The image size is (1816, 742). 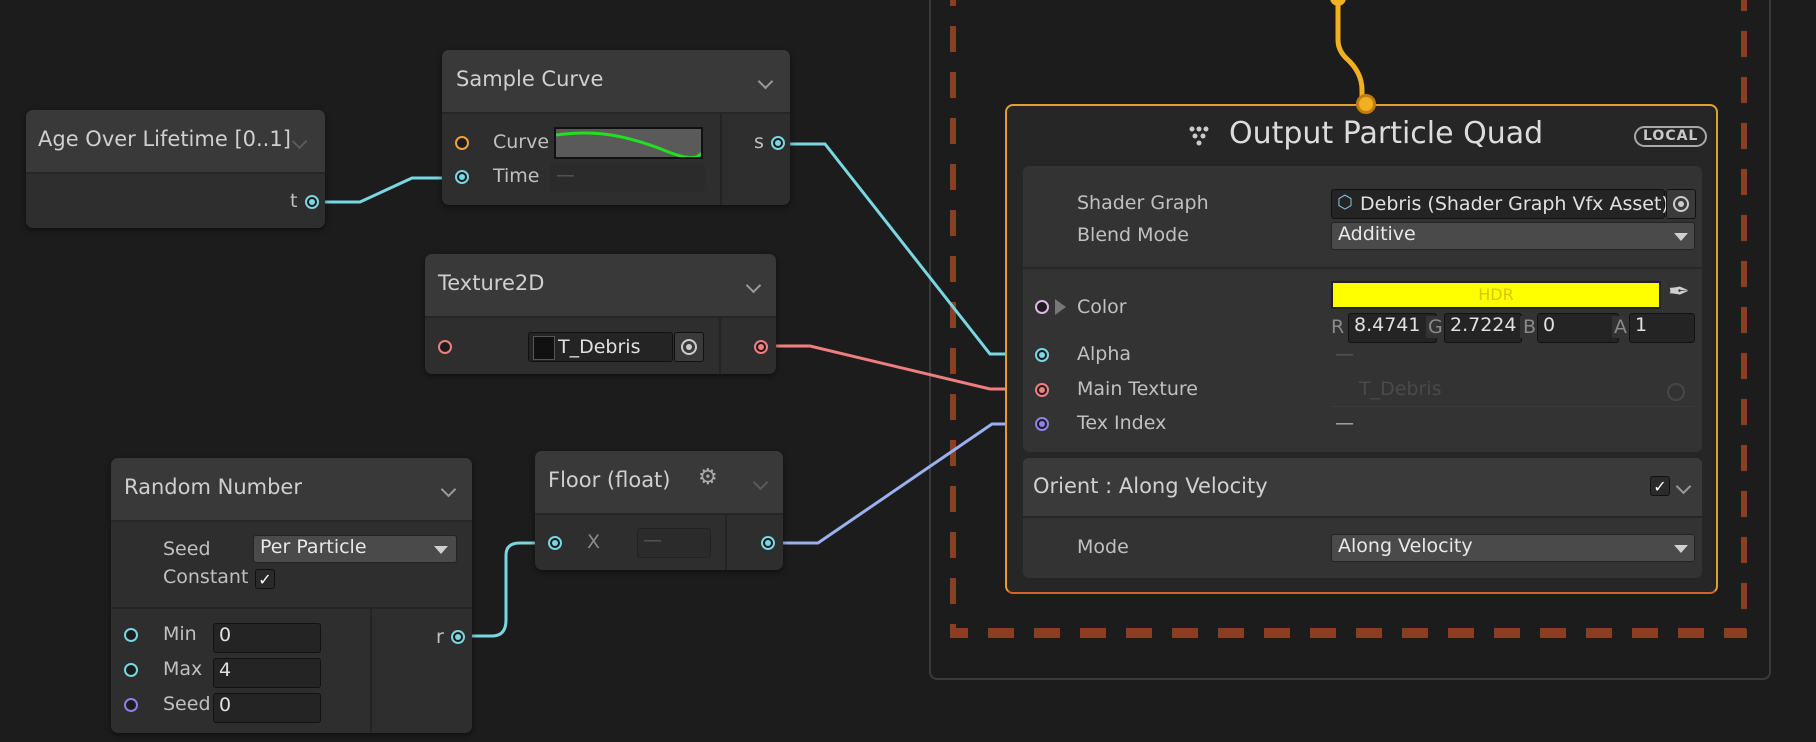 I want to click on texture-name: T_Debris, so click(x=599, y=347).